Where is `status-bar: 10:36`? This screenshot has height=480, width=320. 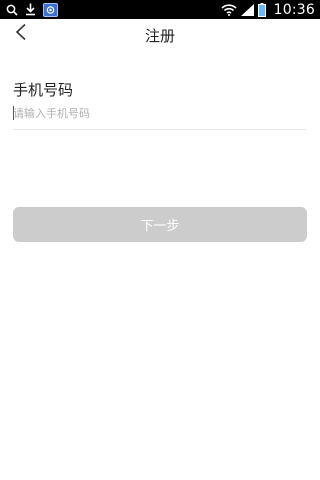
status-bar: 10:36 is located at coordinates (160, 9).